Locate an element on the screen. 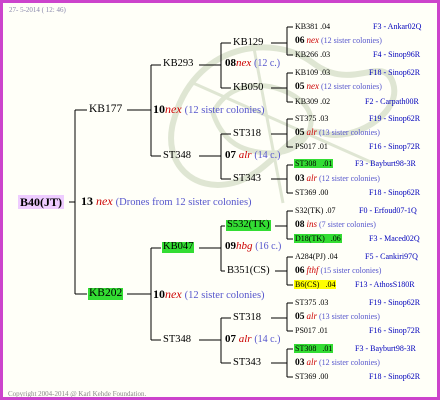 Image resolution: width=440 pixels, height=400 pixels. gen2-count: 08 is located at coordinates (230, 63).